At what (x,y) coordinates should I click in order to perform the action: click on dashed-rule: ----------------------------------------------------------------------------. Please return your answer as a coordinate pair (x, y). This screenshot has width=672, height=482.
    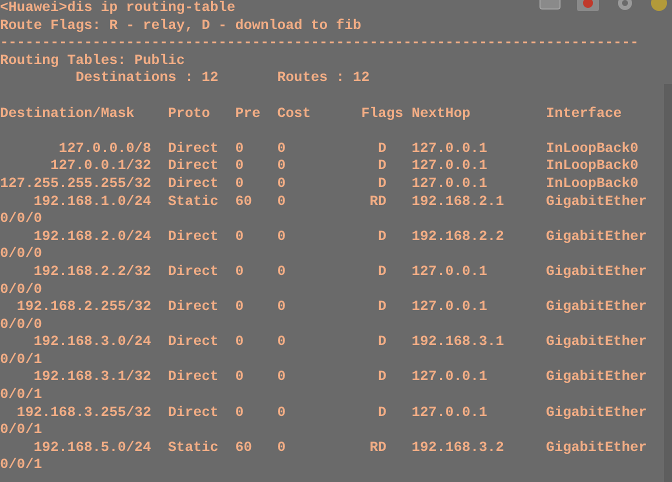
    Looking at the image, I should click on (319, 44).